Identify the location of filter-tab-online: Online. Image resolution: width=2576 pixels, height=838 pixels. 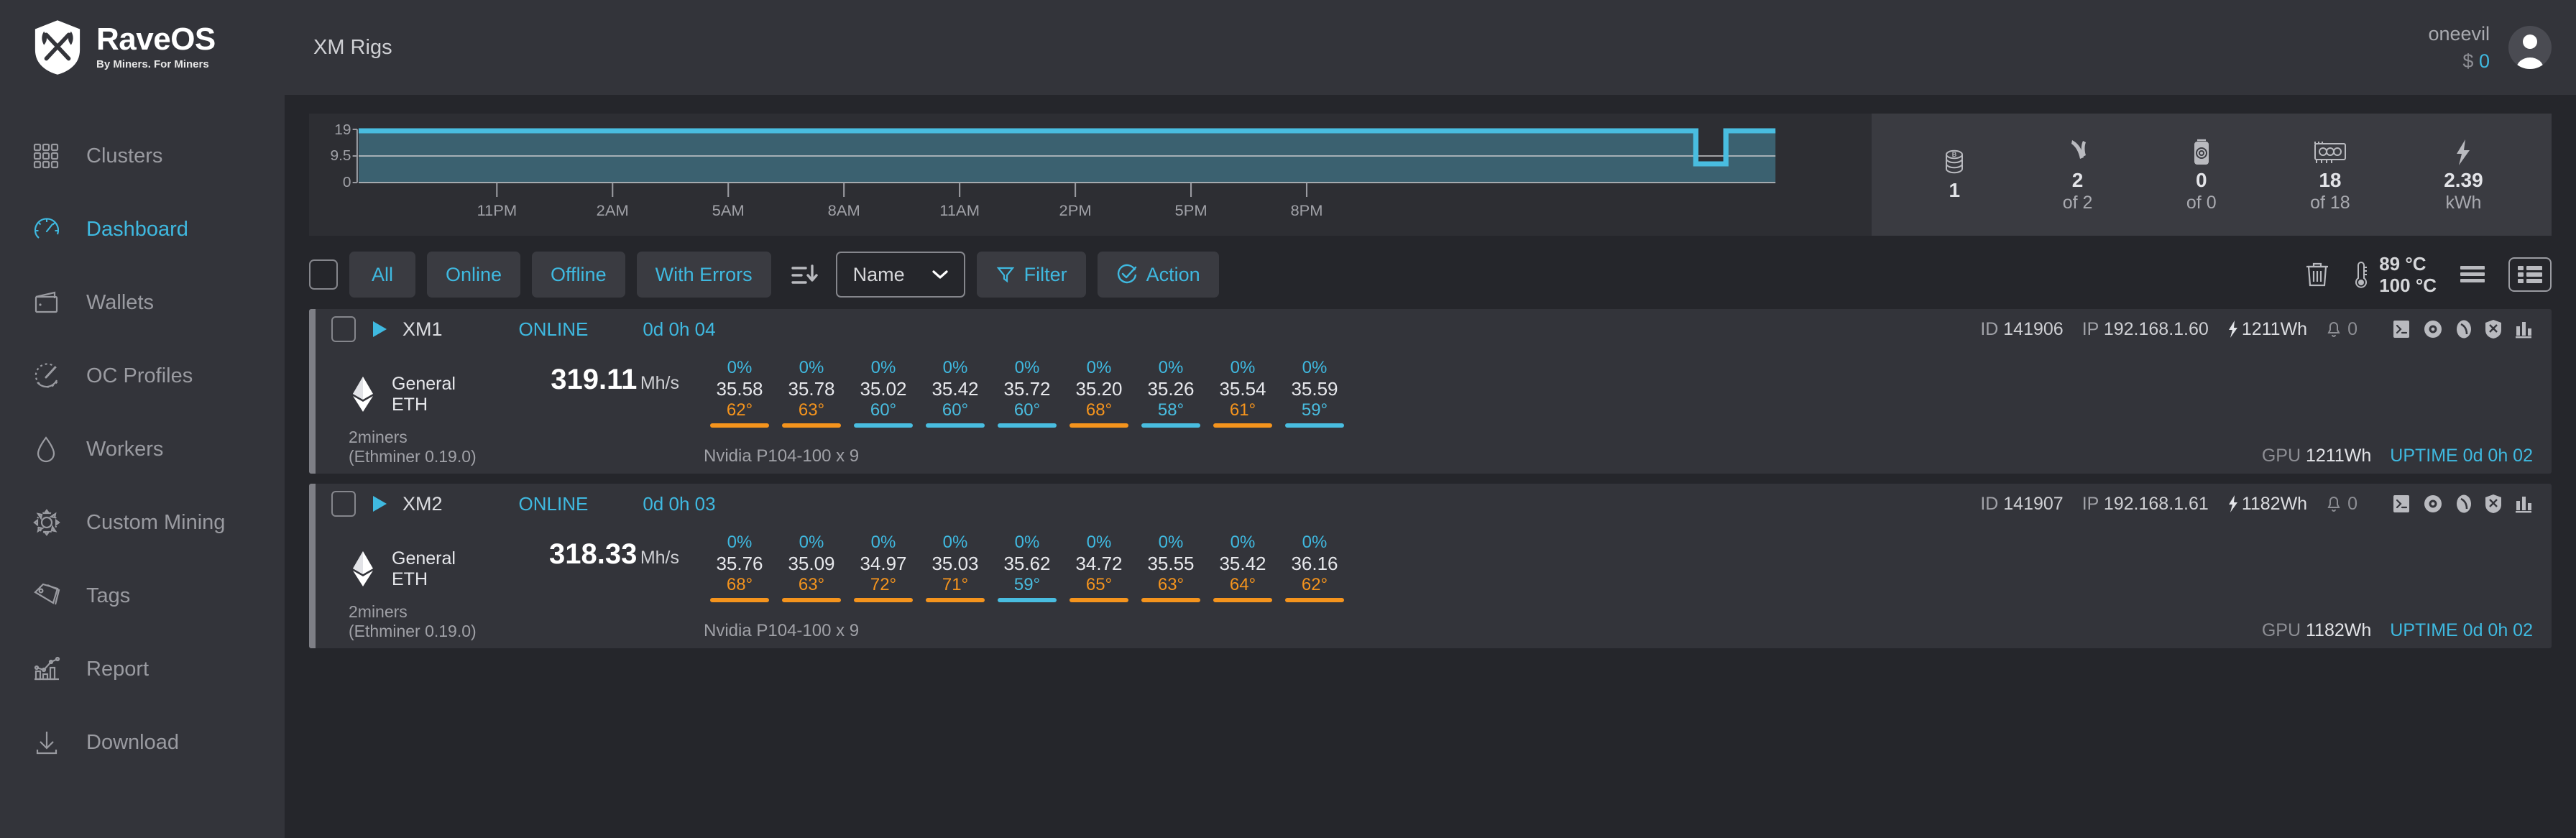
(474, 275).